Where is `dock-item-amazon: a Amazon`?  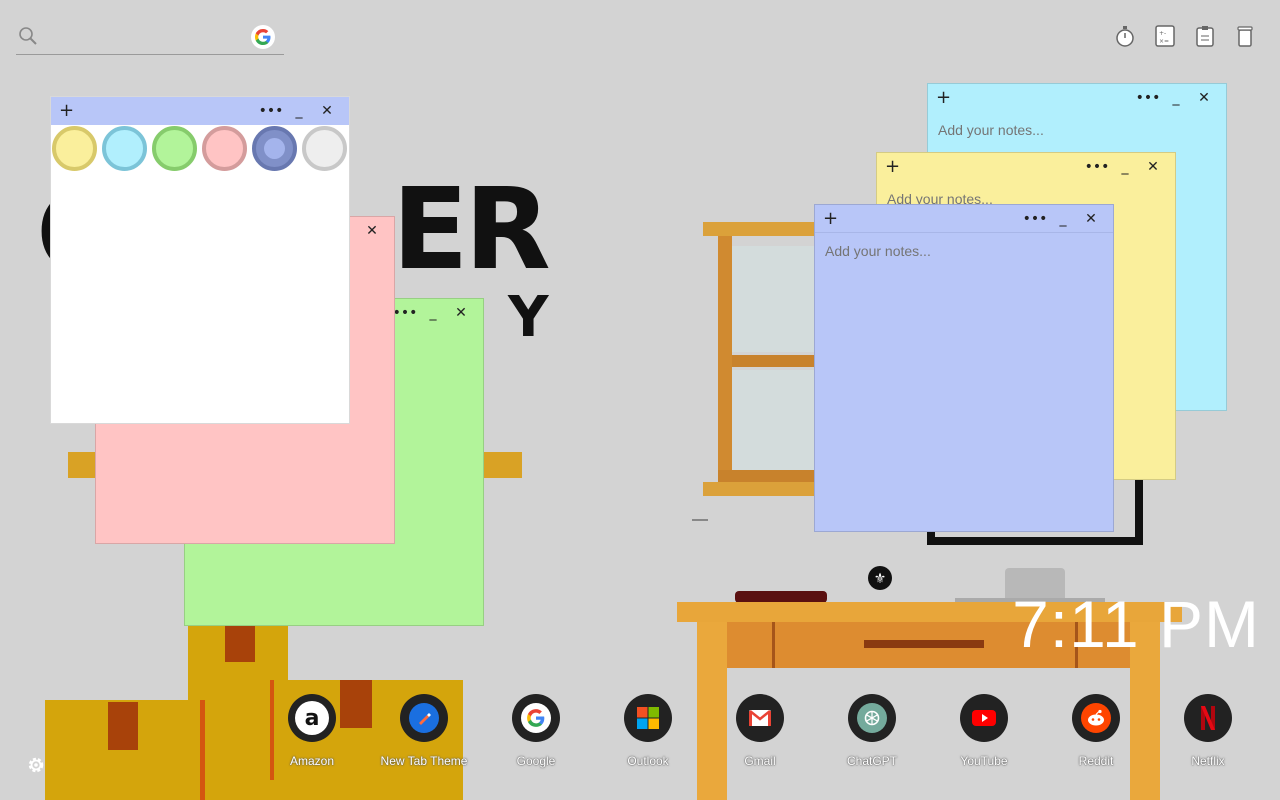 dock-item-amazon: a Amazon is located at coordinates (312, 731).